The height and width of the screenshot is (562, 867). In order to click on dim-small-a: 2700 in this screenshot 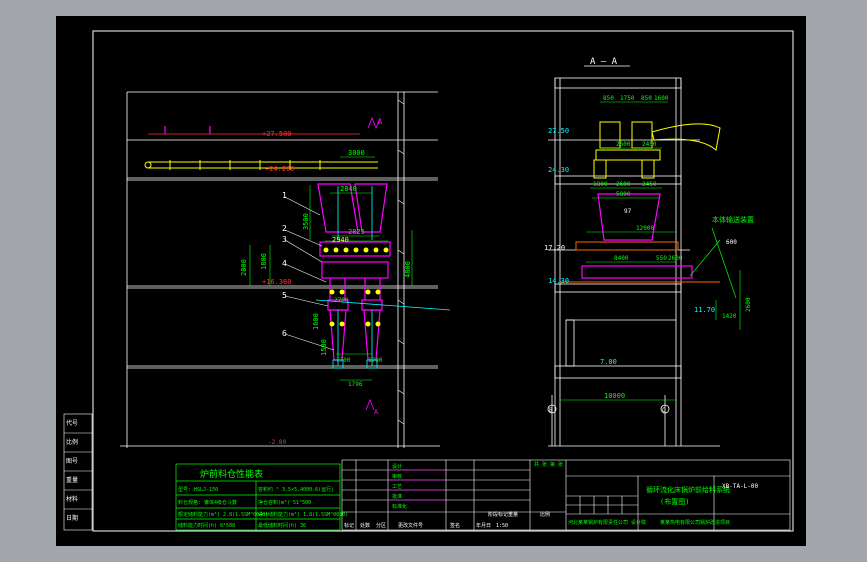, I will do `click(341, 300)`.